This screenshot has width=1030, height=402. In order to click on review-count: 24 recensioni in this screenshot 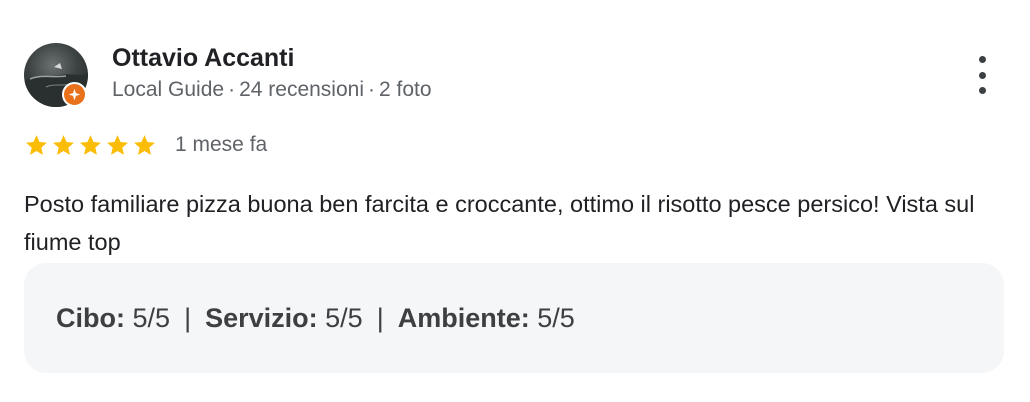, I will do `click(301, 89)`.